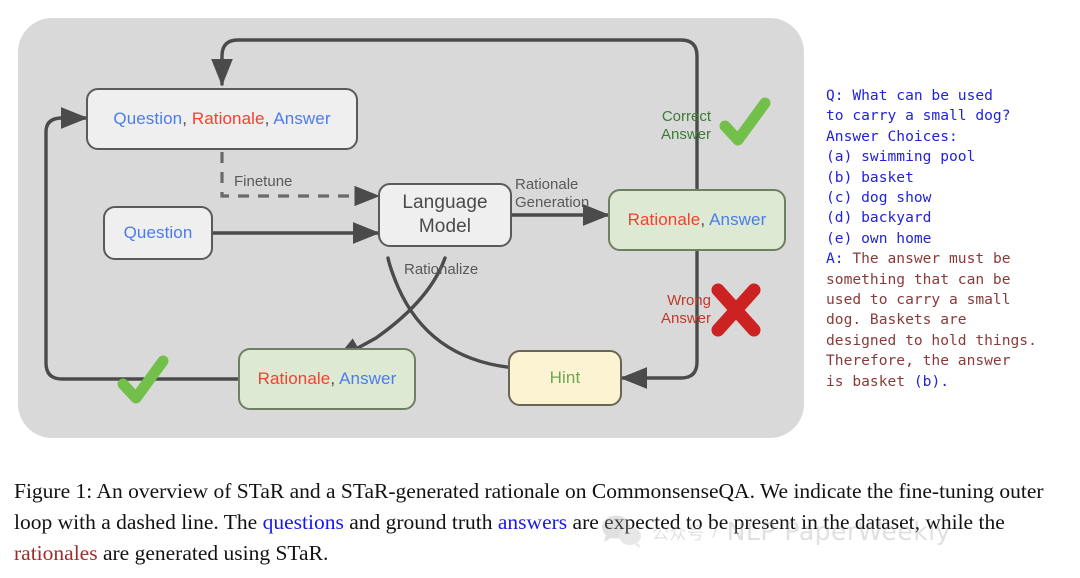 Image resolution: width=1080 pixels, height=578 pixels. I want to click on node-label-language-model: Language Model, so click(445, 214).